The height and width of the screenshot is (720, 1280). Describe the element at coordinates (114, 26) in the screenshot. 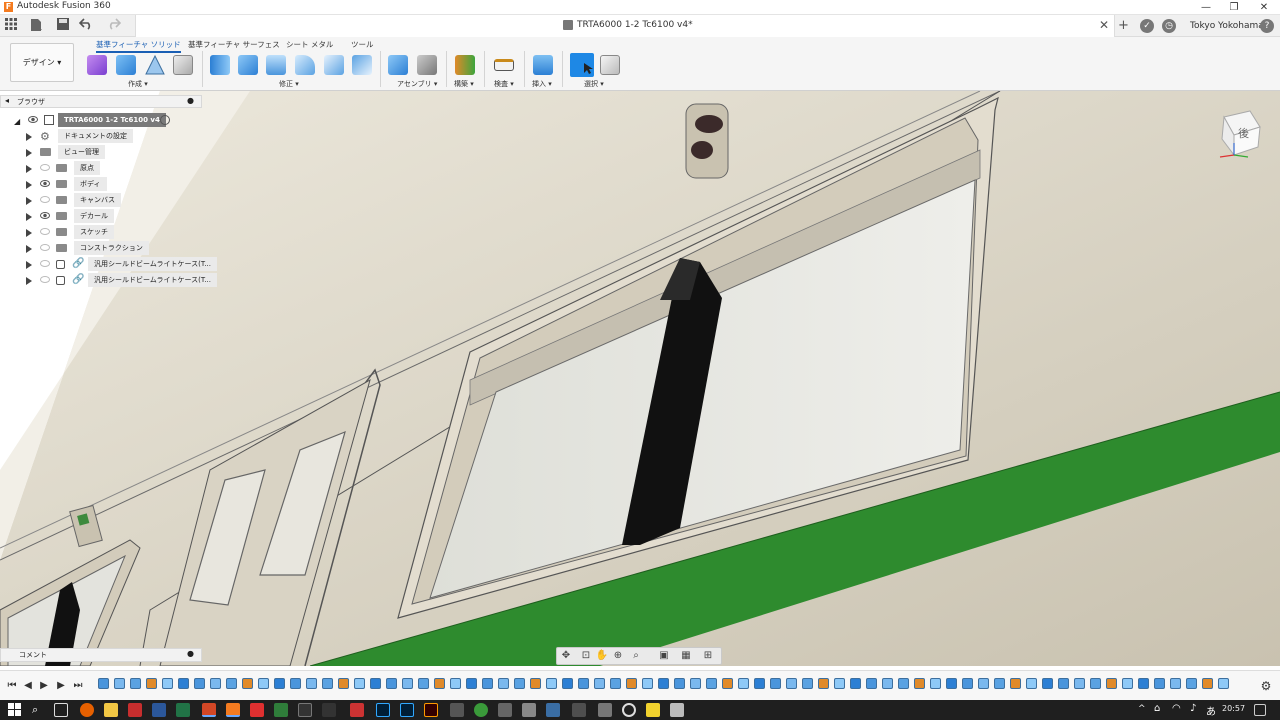

I see `redo-icon` at that location.